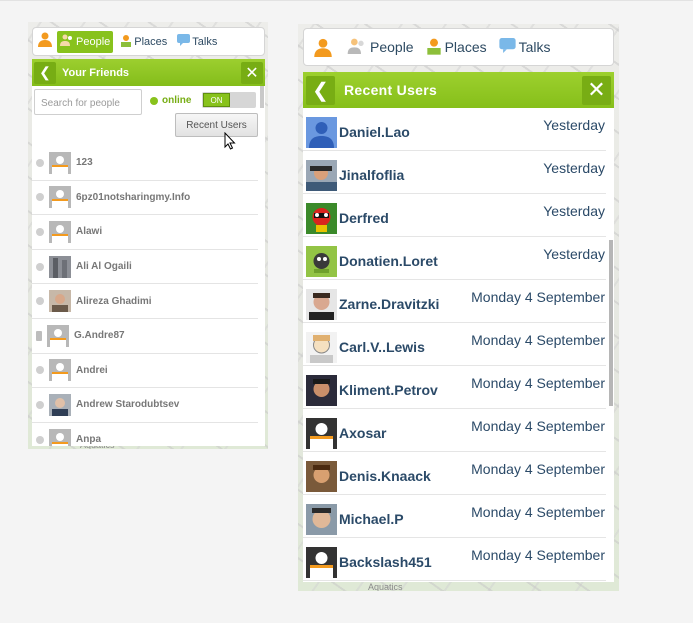  I want to click on map-label: Aquatics, so click(385, 586).